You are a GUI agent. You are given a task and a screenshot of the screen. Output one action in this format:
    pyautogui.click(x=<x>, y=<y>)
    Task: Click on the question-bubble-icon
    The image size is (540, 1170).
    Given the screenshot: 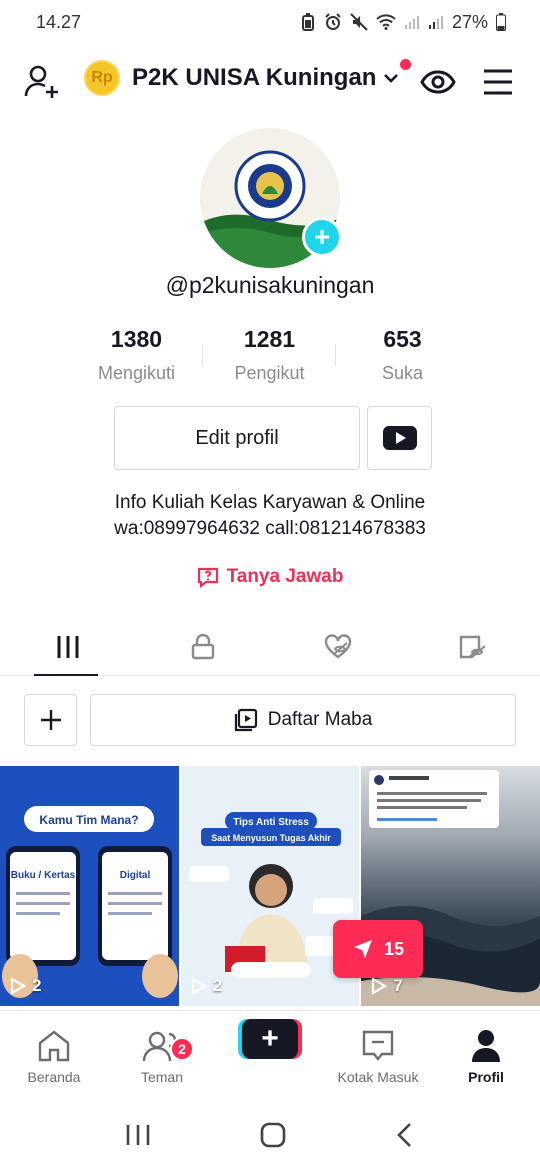 What is the action you would take?
    pyautogui.click(x=207, y=577)
    